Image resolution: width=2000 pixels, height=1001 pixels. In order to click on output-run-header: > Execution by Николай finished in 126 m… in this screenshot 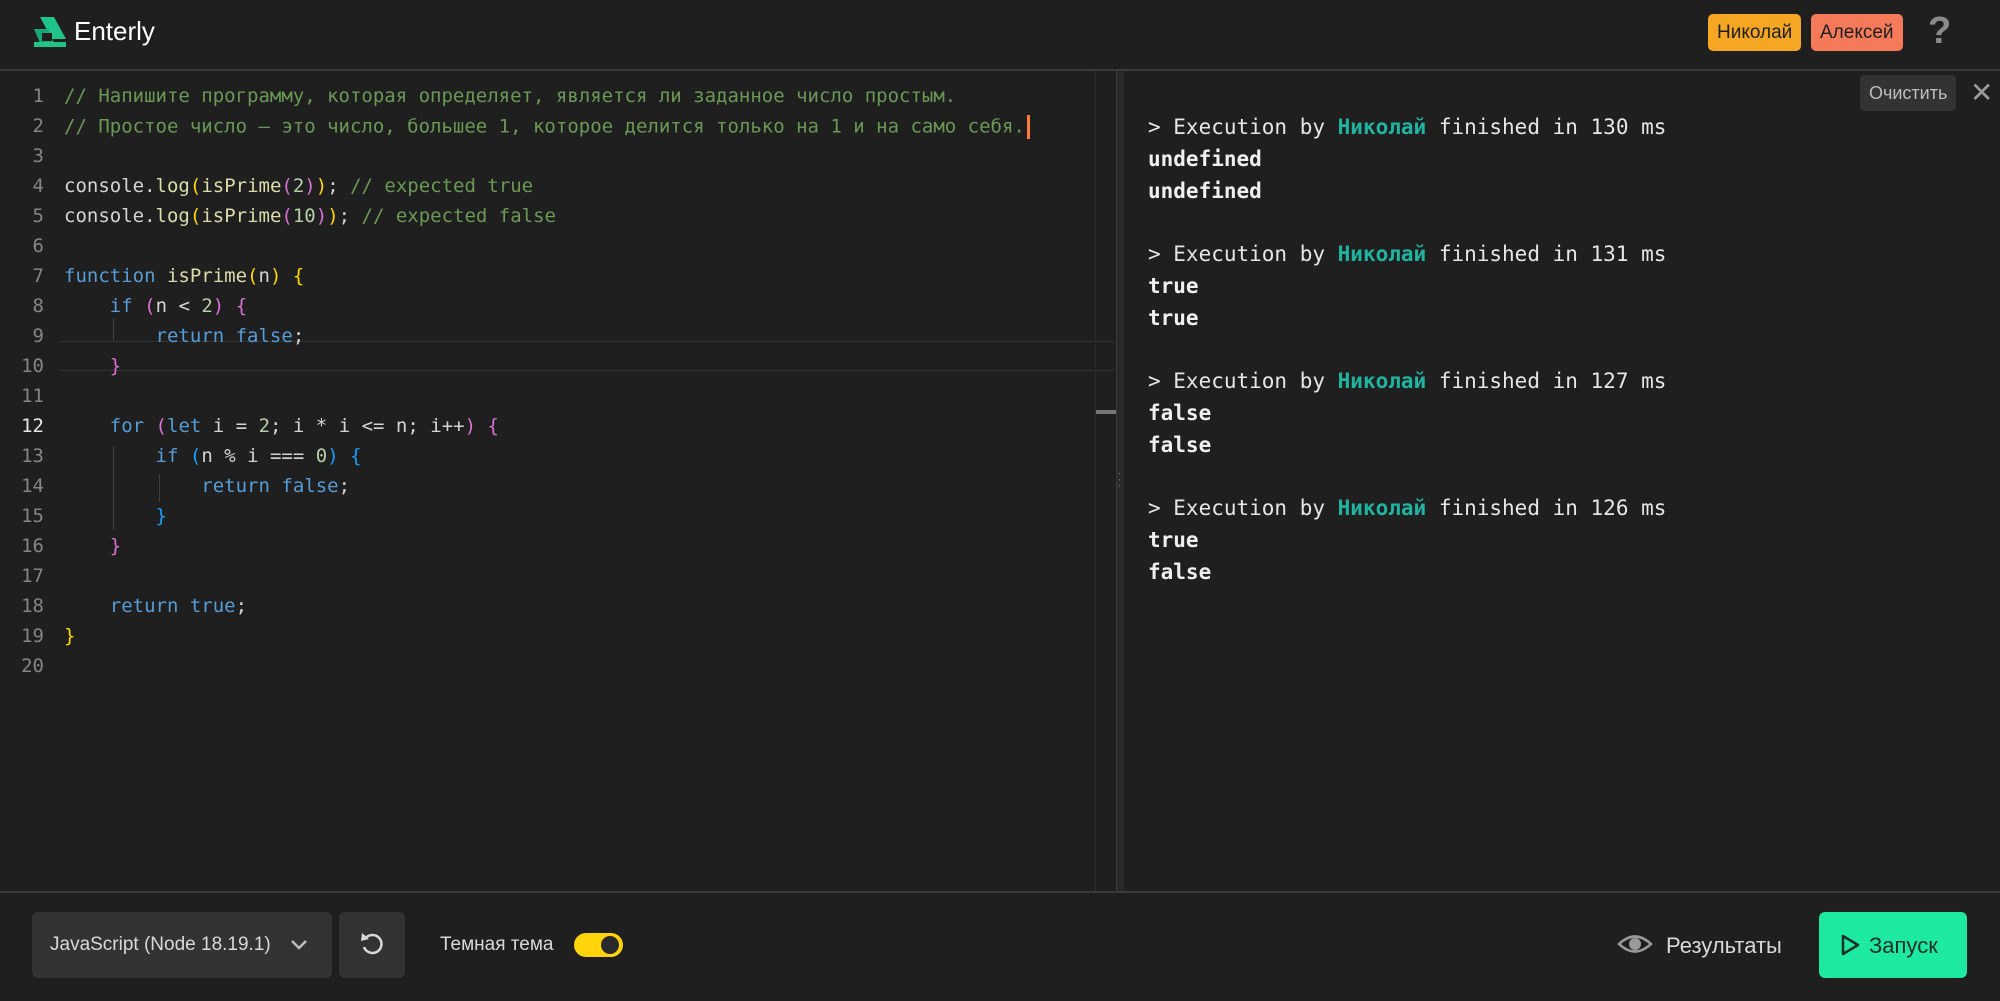, I will do `click(1407, 508)`.